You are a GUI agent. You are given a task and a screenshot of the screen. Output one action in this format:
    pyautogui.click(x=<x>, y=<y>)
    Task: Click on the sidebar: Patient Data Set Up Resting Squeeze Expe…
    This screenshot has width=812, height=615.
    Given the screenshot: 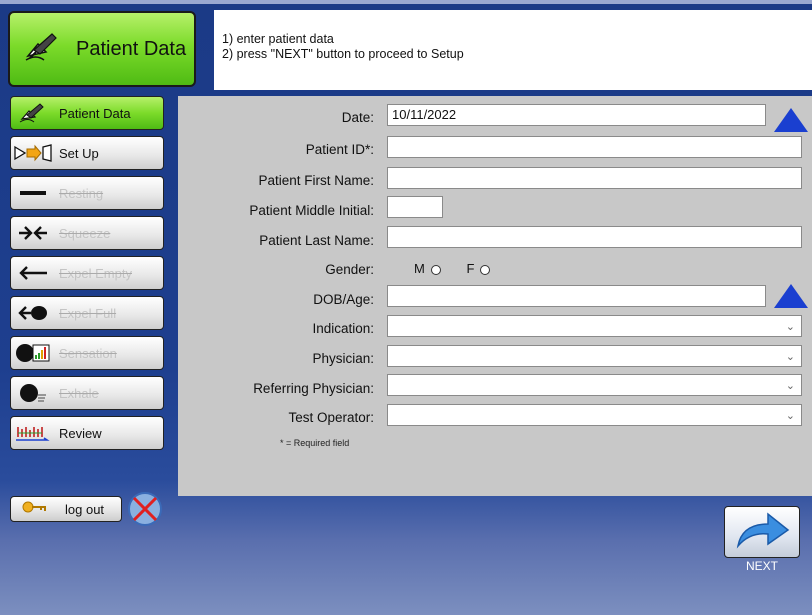 What is the action you would take?
    pyautogui.click(x=87, y=276)
    